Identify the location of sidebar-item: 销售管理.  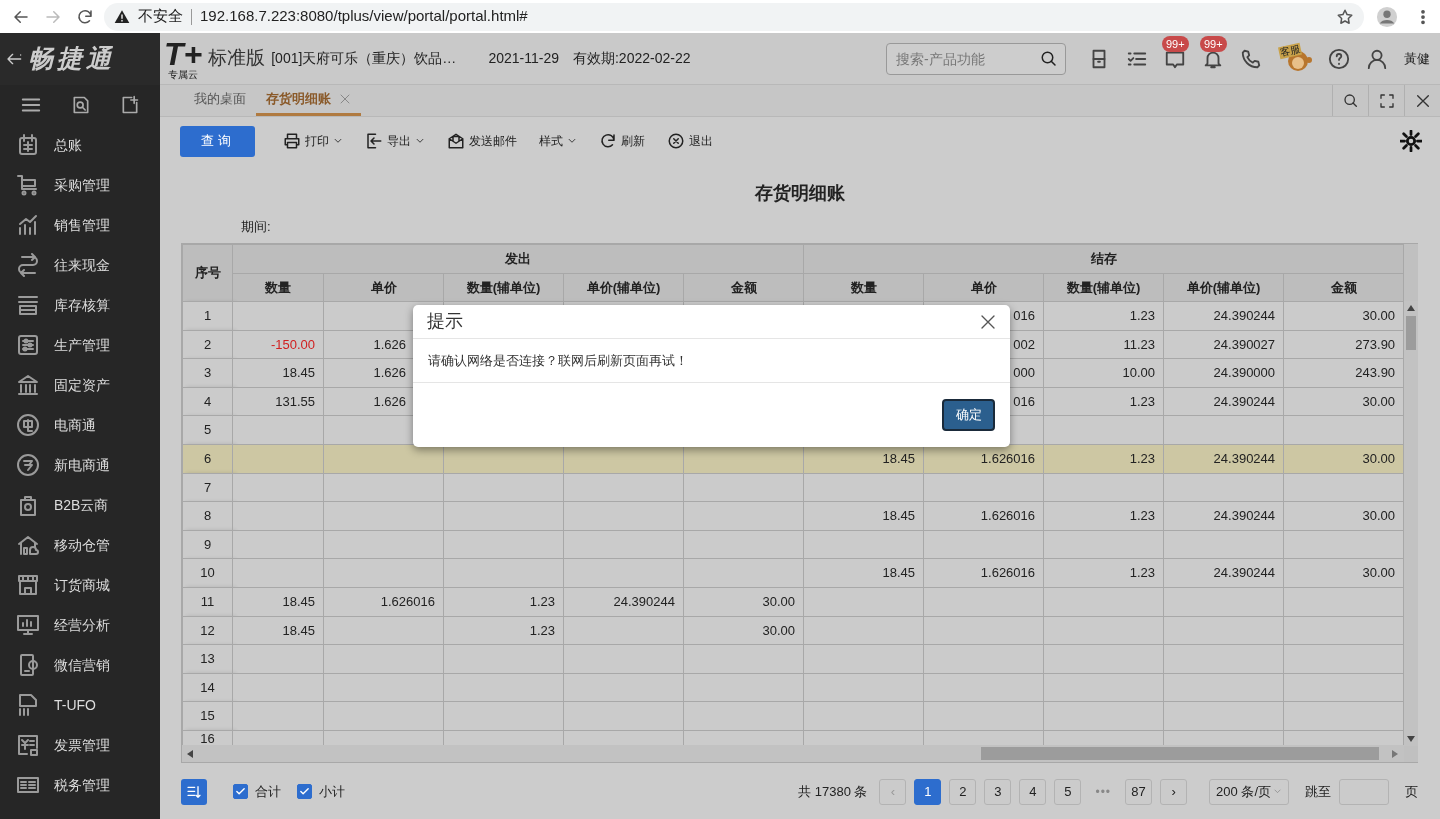
(80, 225).